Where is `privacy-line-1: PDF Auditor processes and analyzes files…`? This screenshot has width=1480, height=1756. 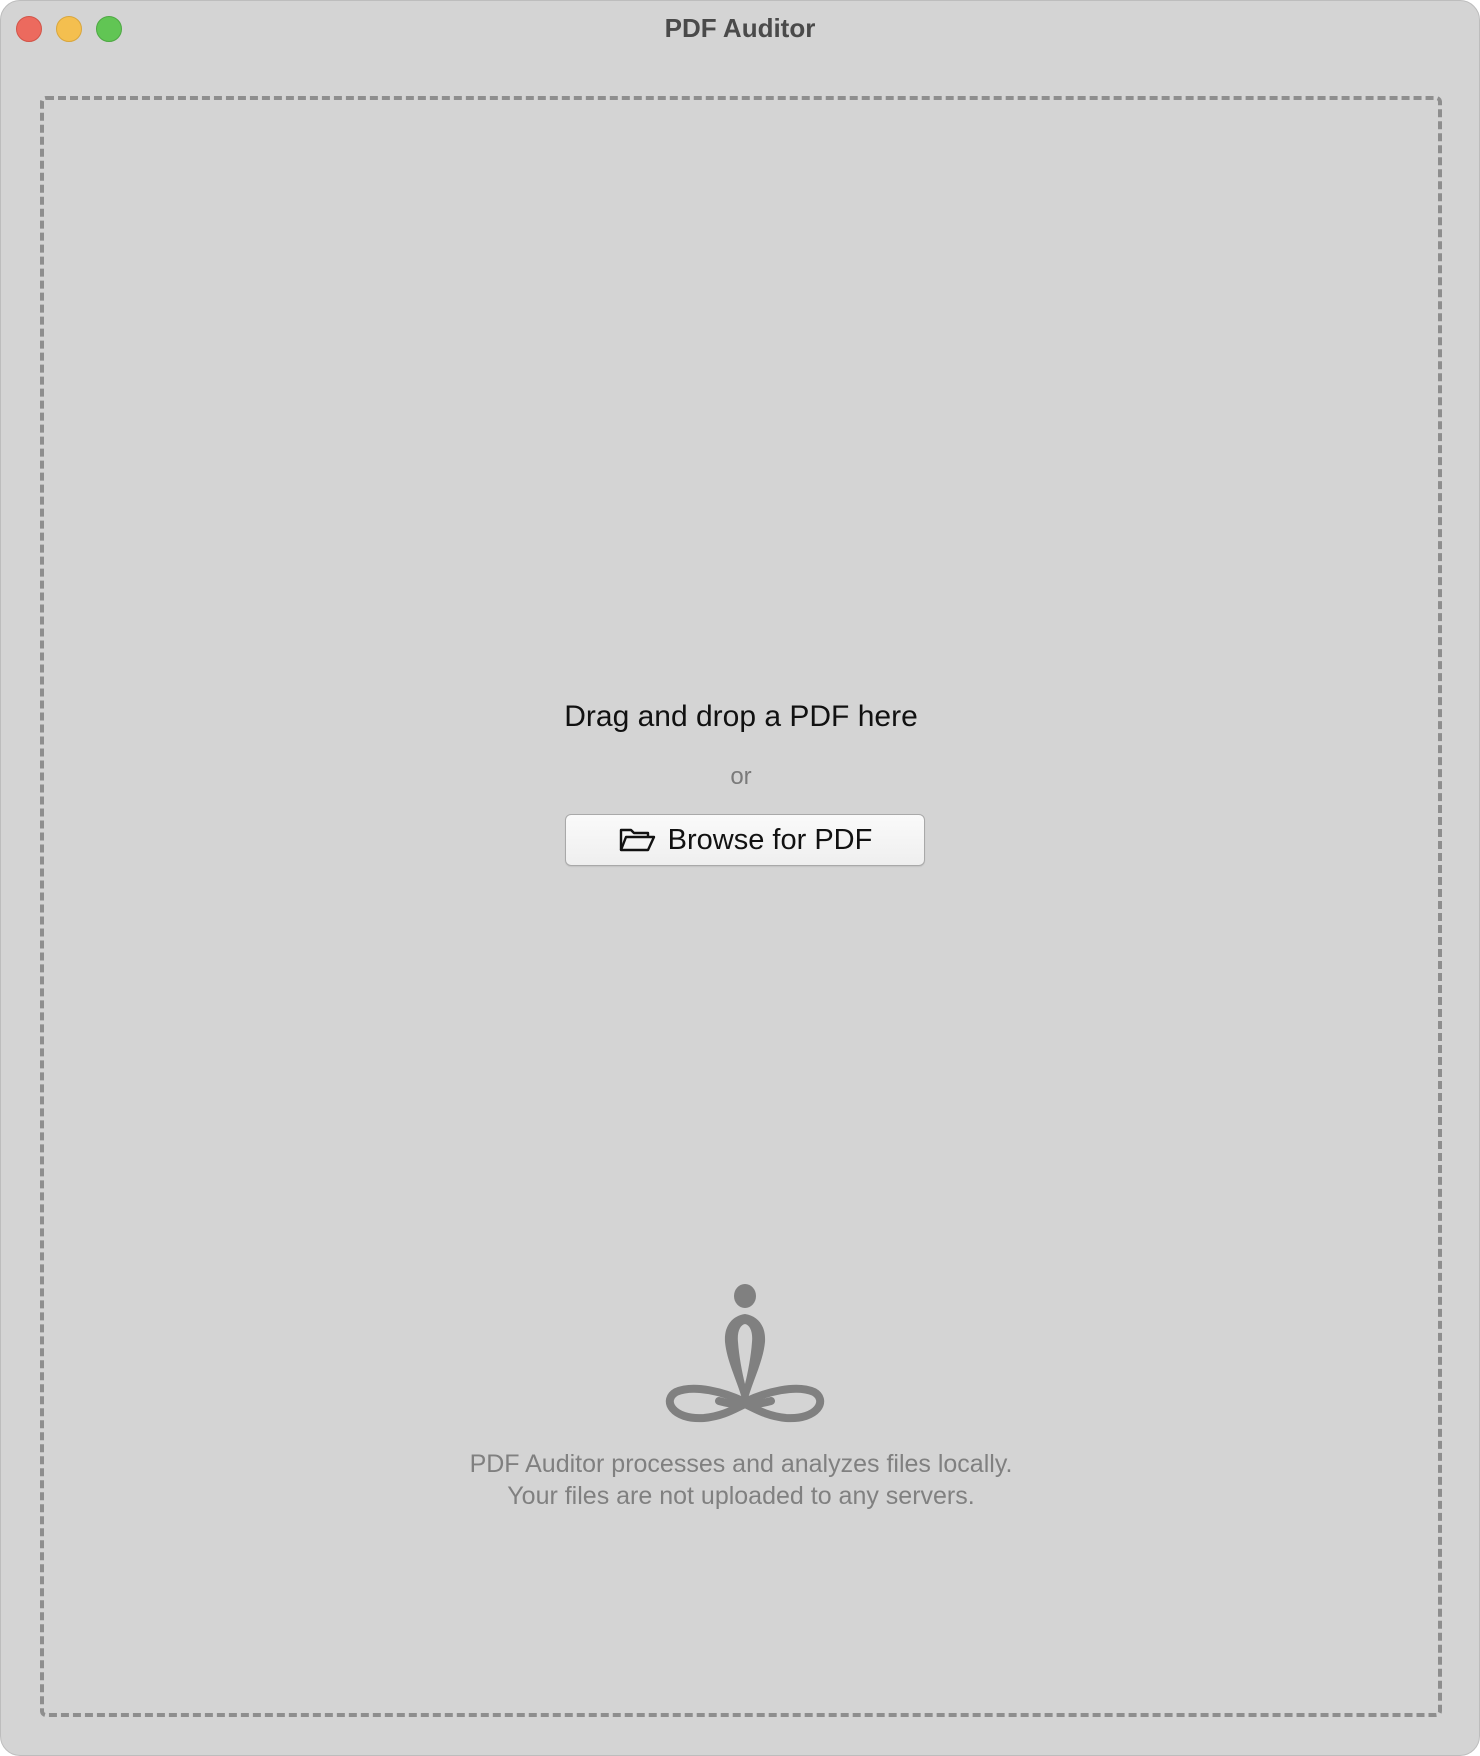 privacy-line-1: PDF Auditor processes and analyzes files… is located at coordinates (741, 1464).